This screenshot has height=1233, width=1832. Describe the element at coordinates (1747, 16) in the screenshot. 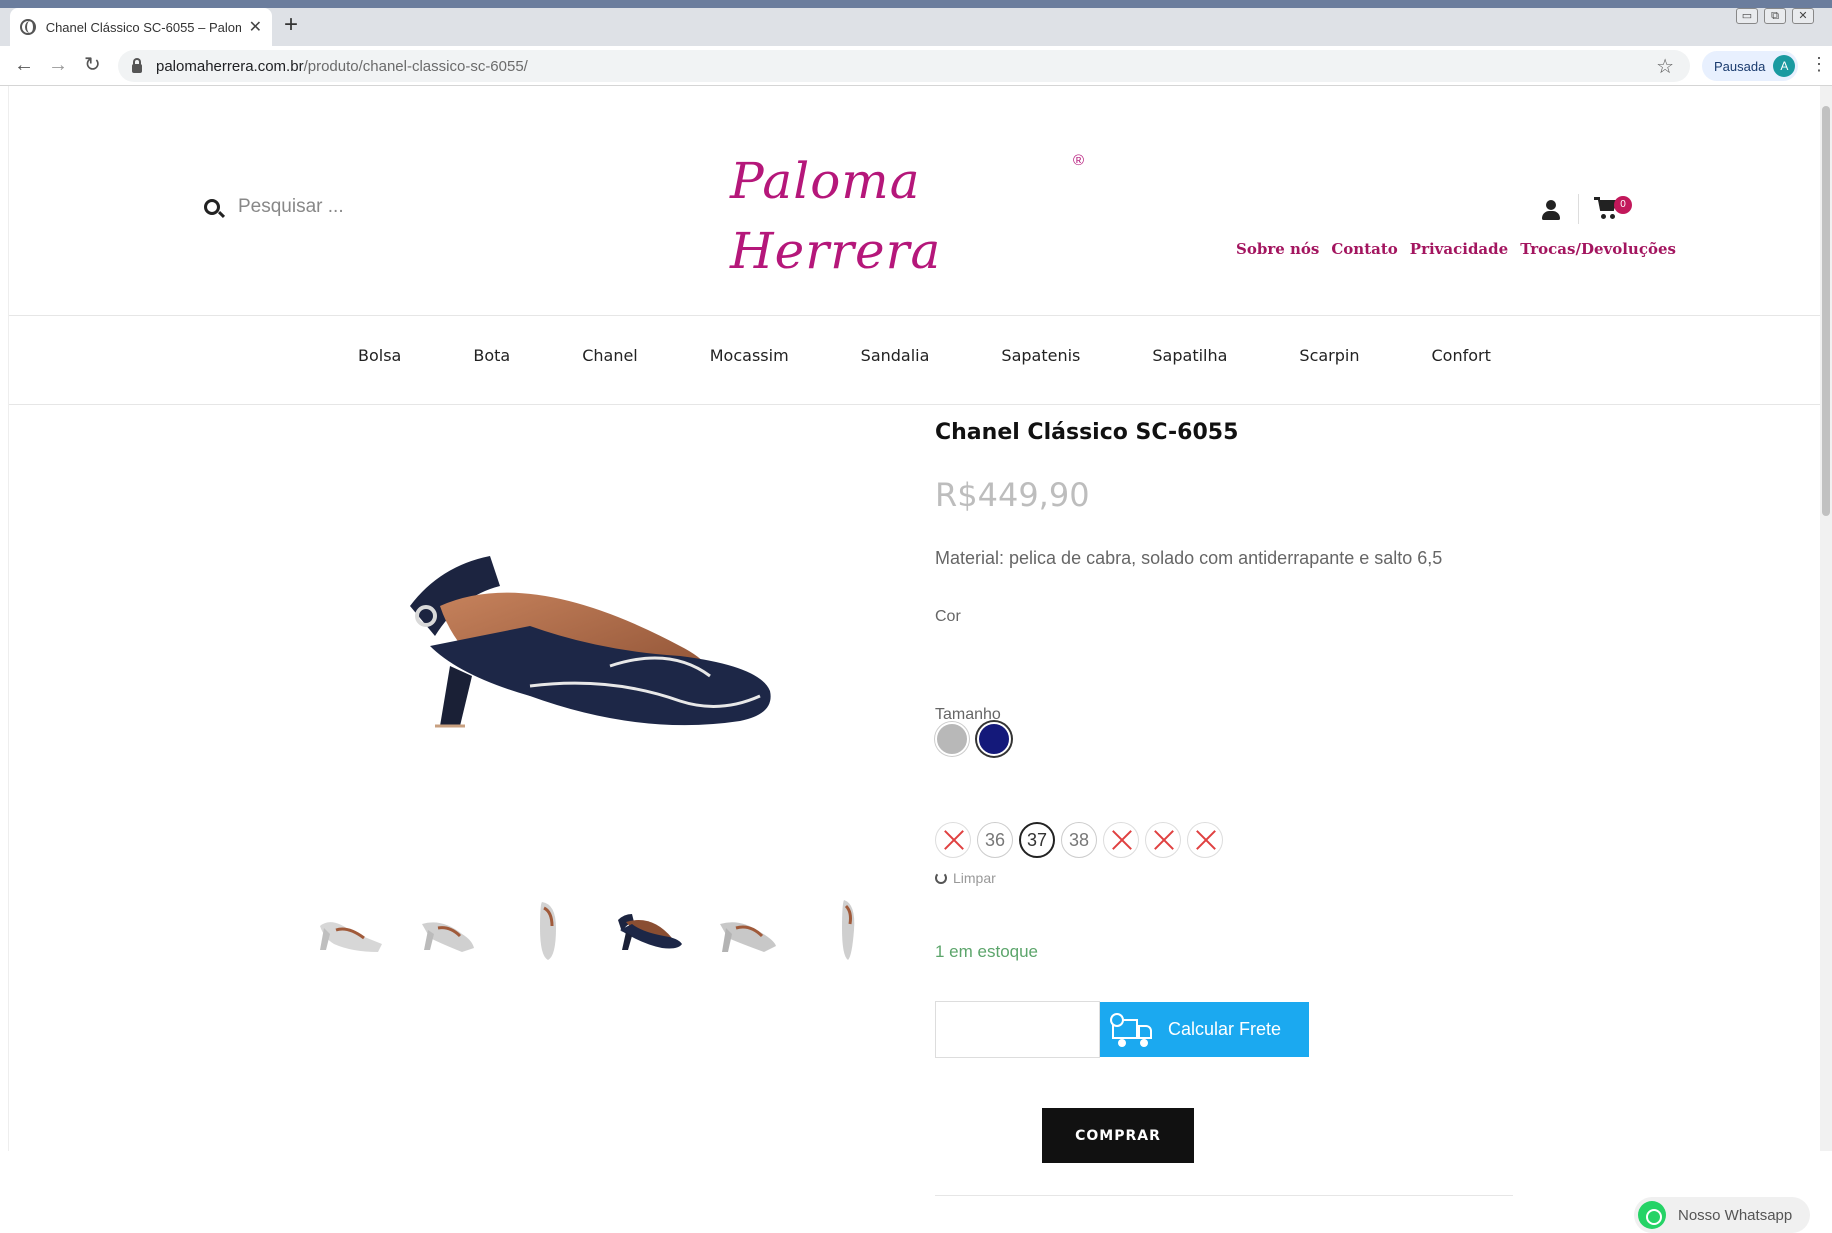

I see `minimize-button: ▭` at that location.